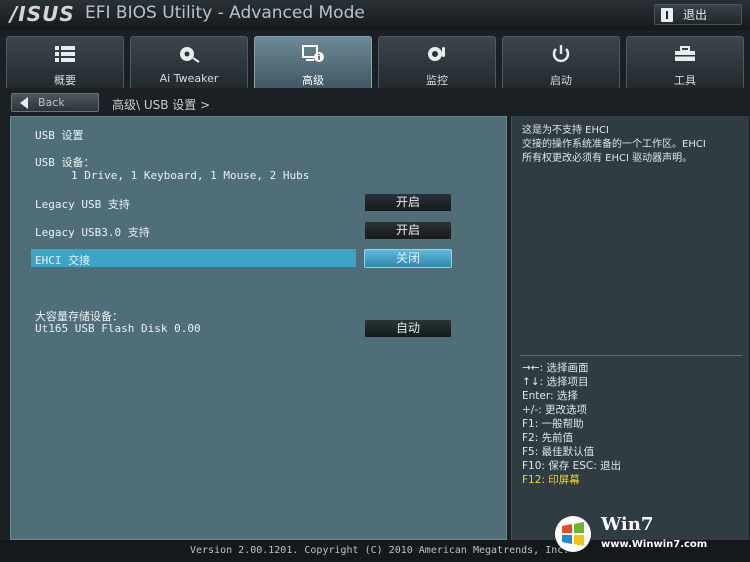 Image resolution: width=750 pixels, height=562 pixels. Describe the element at coordinates (607, 158) in the screenshot. I see `help-line: 所有权更改必须有 EHCI 驱动器声明。` at that location.